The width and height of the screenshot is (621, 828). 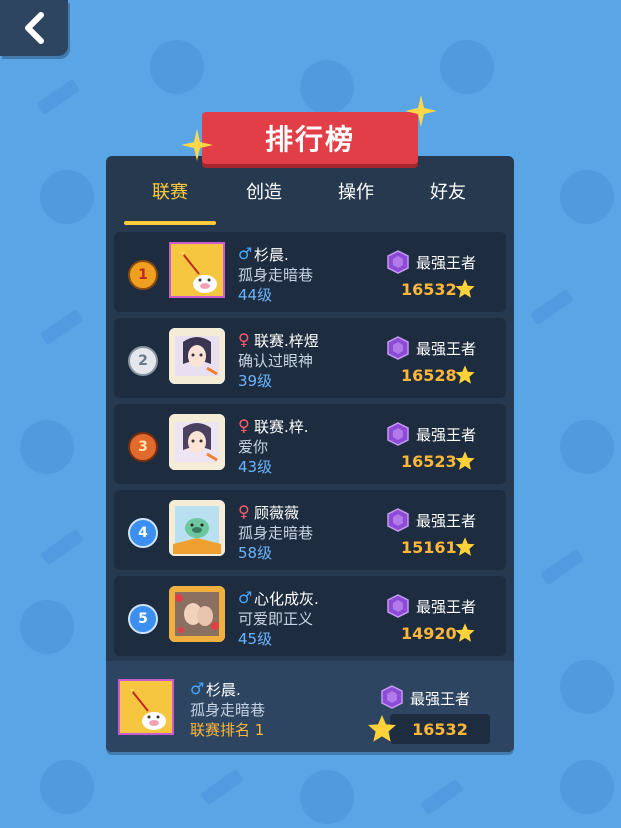 I want to click on ranking-row: 2 ♀ 联赛.梓煜 确认过眼神 39级 最强王者 16528, so click(x=310, y=358).